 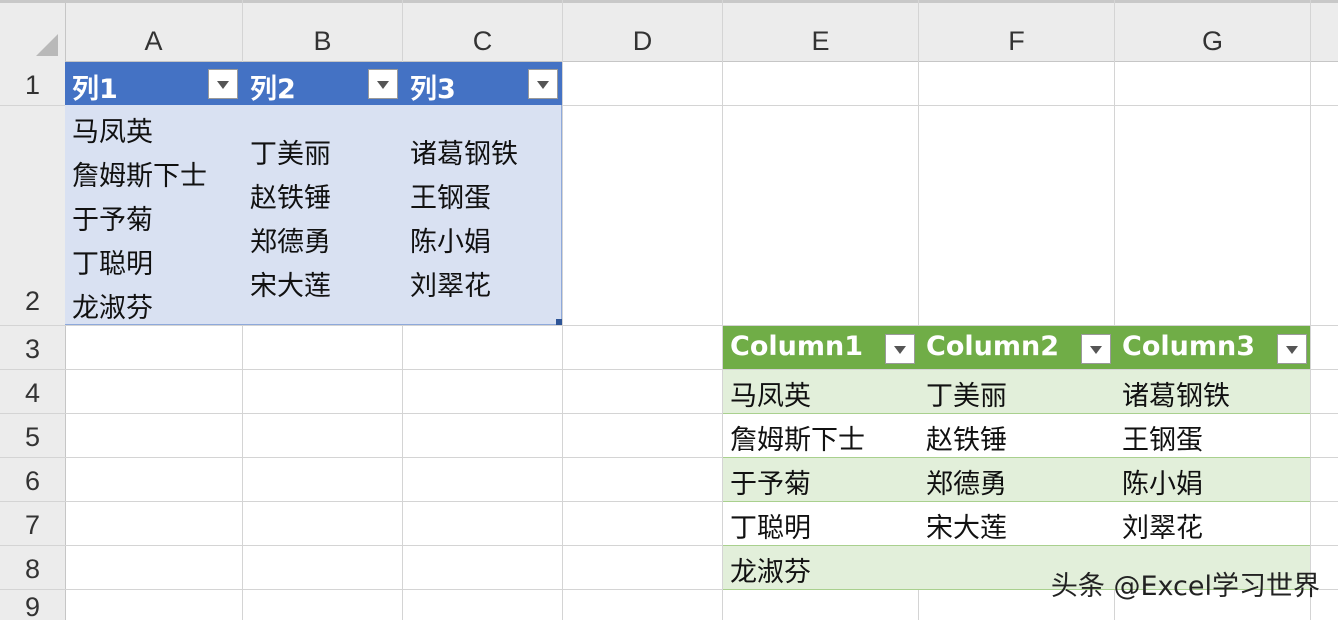 I want to click on table1-cell: 陈小娟, so click(x=450, y=239).